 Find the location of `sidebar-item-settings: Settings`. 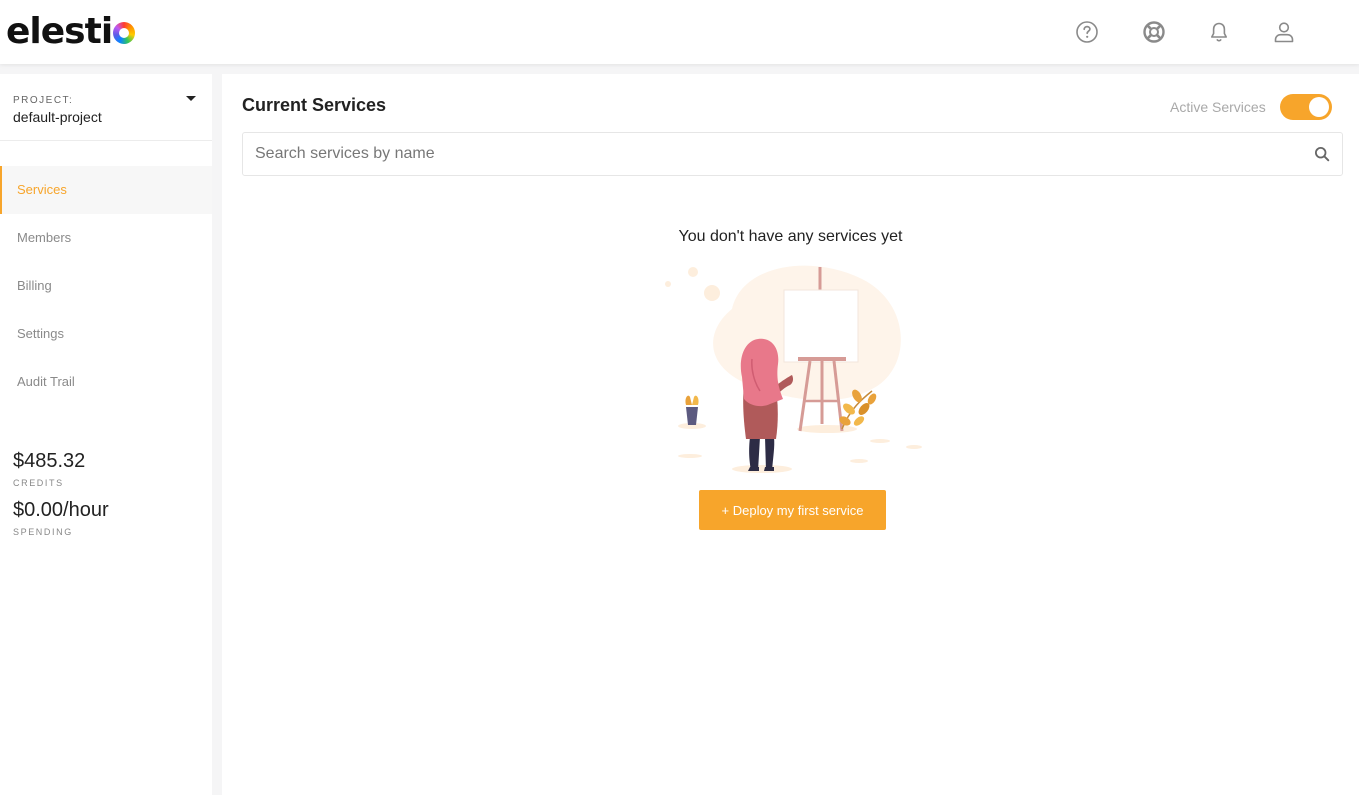

sidebar-item-settings: Settings is located at coordinates (106, 334).